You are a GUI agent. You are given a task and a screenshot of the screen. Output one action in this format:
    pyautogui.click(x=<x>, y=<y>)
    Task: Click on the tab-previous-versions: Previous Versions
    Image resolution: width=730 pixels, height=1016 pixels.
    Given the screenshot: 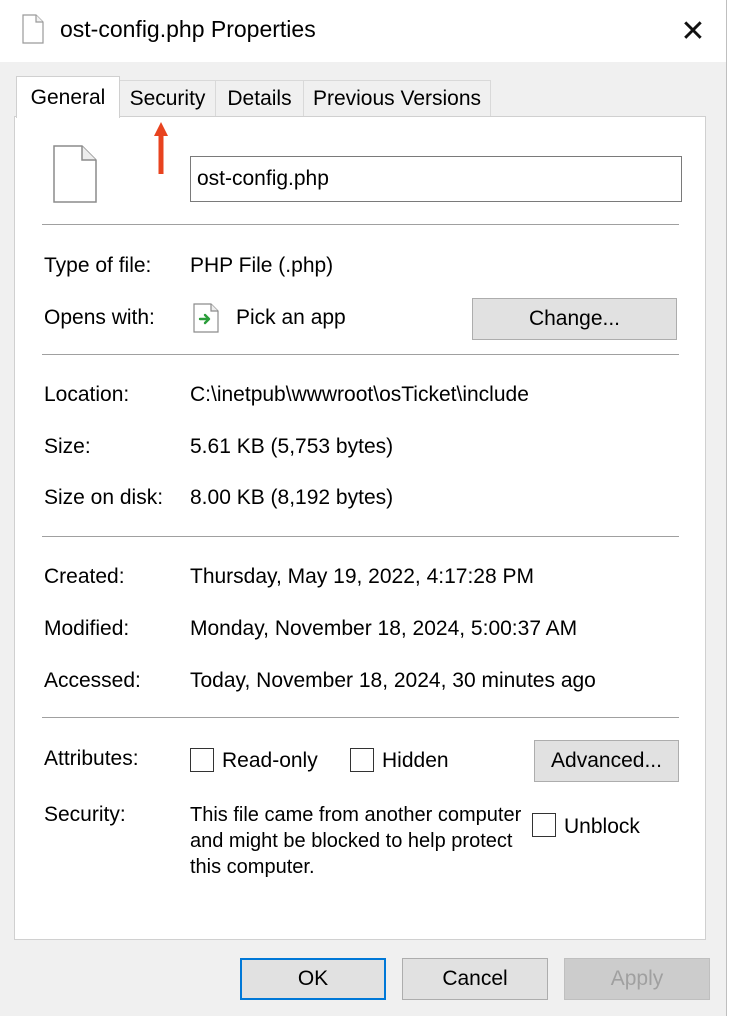 What is the action you would take?
    pyautogui.click(x=397, y=98)
    